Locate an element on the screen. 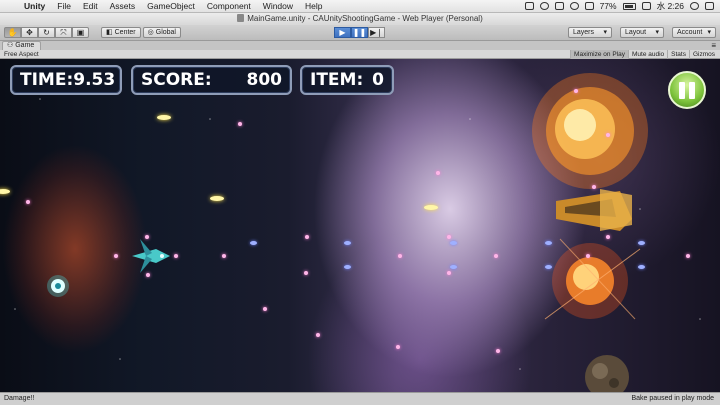 The width and height of the screenshot is (720, 405). pause-icon: ❚❚ is located at coordinates (359, 32).